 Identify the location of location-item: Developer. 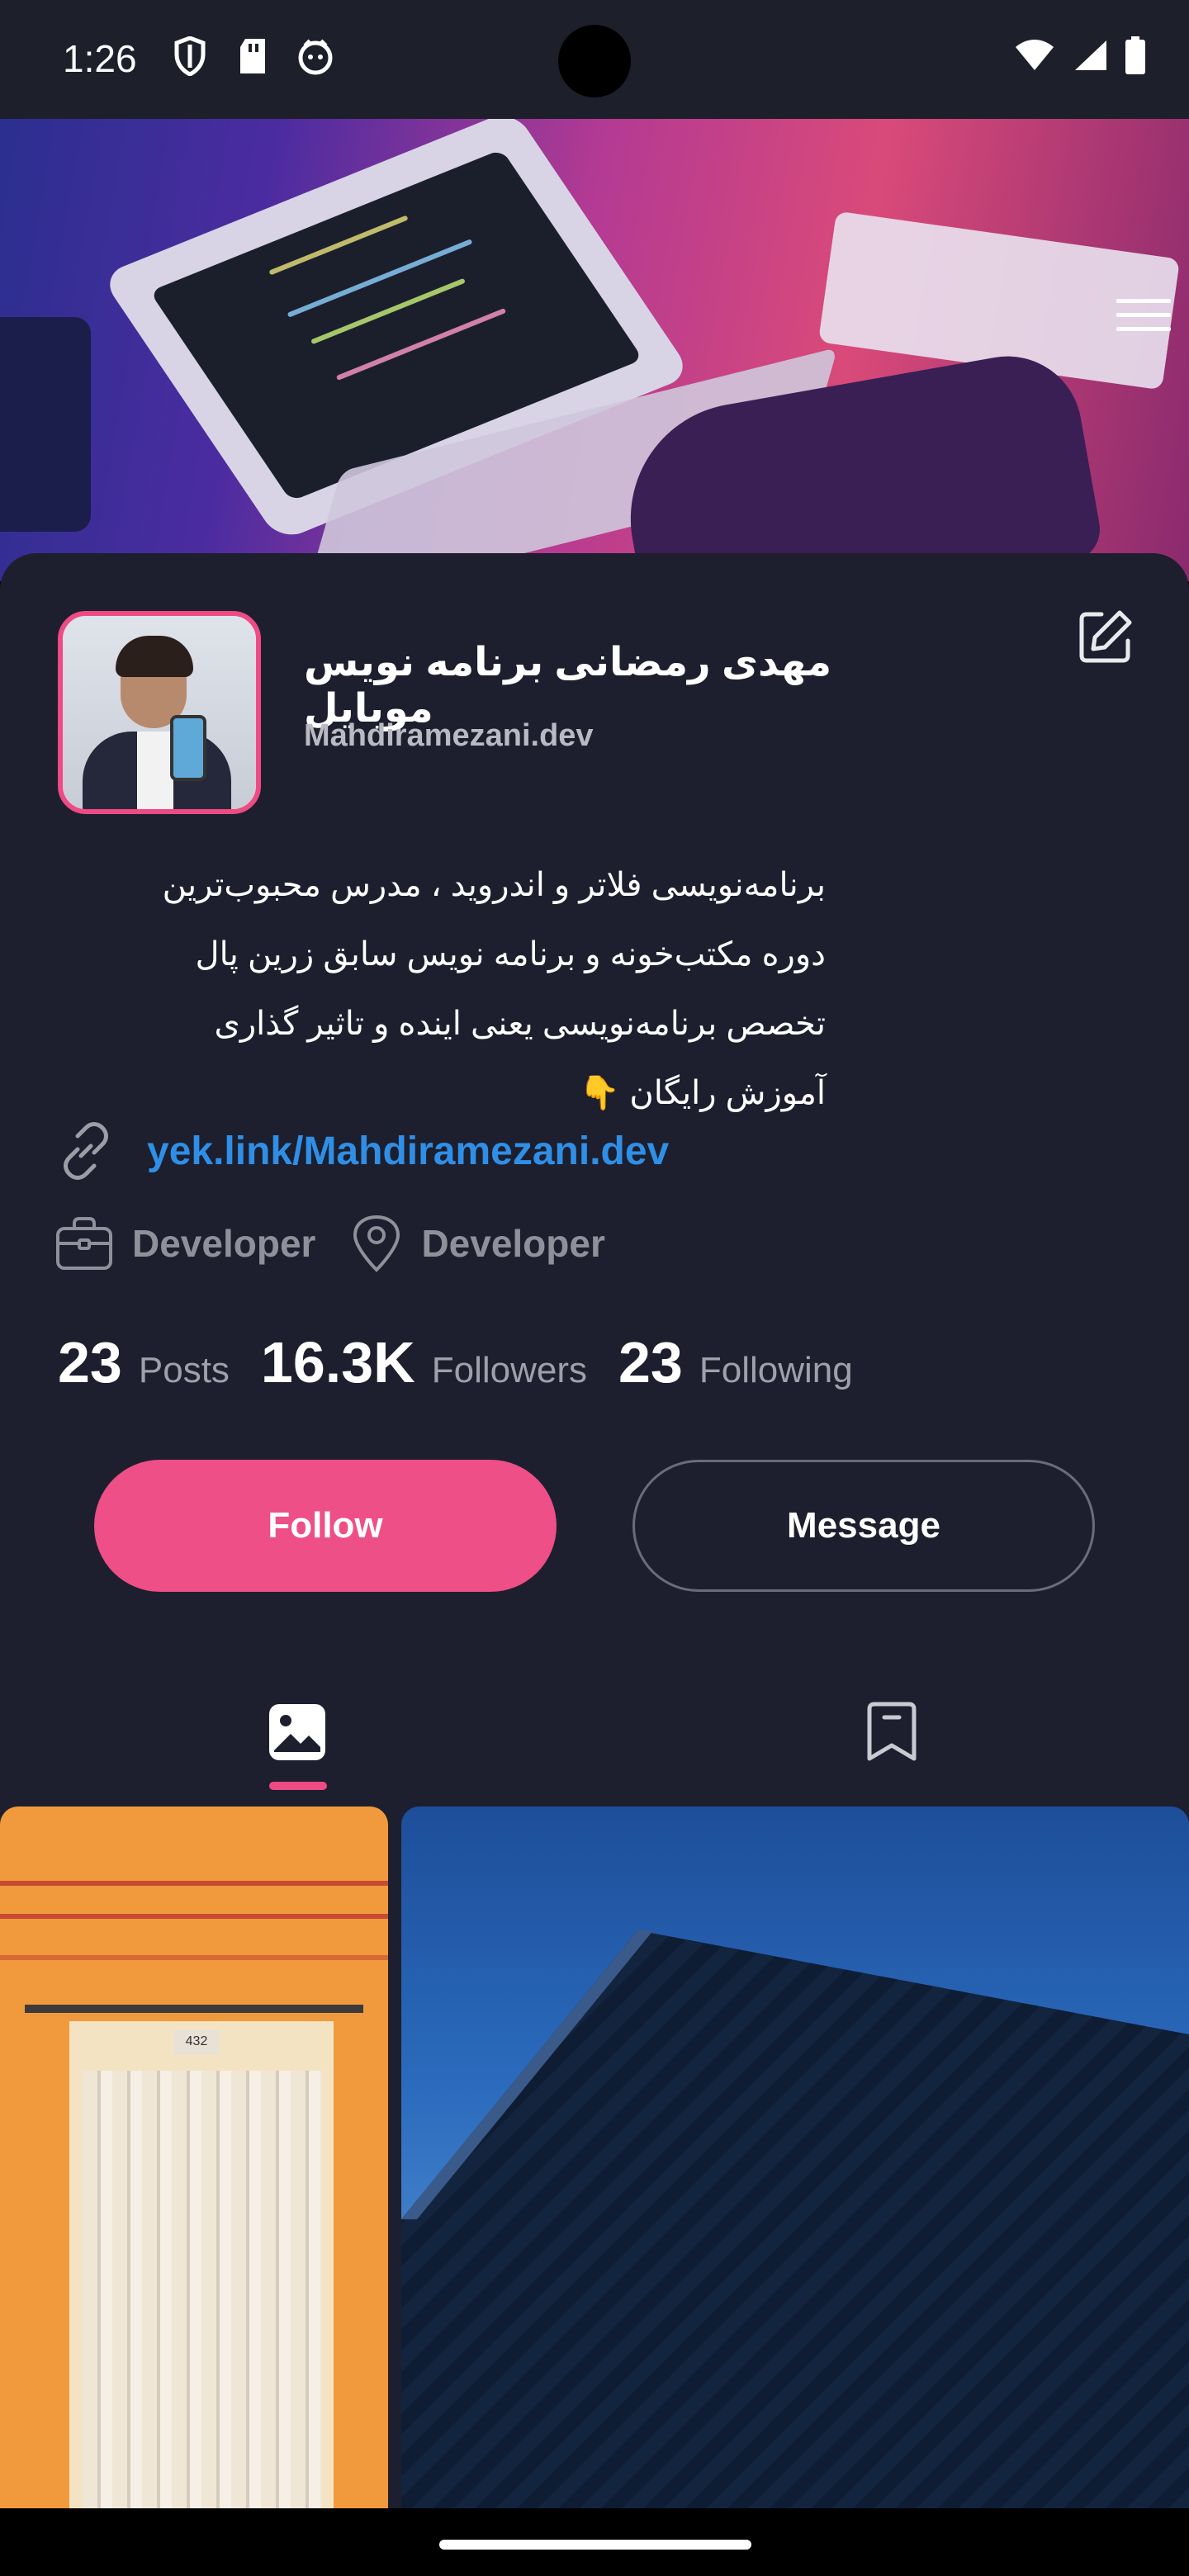
(477, 1243).